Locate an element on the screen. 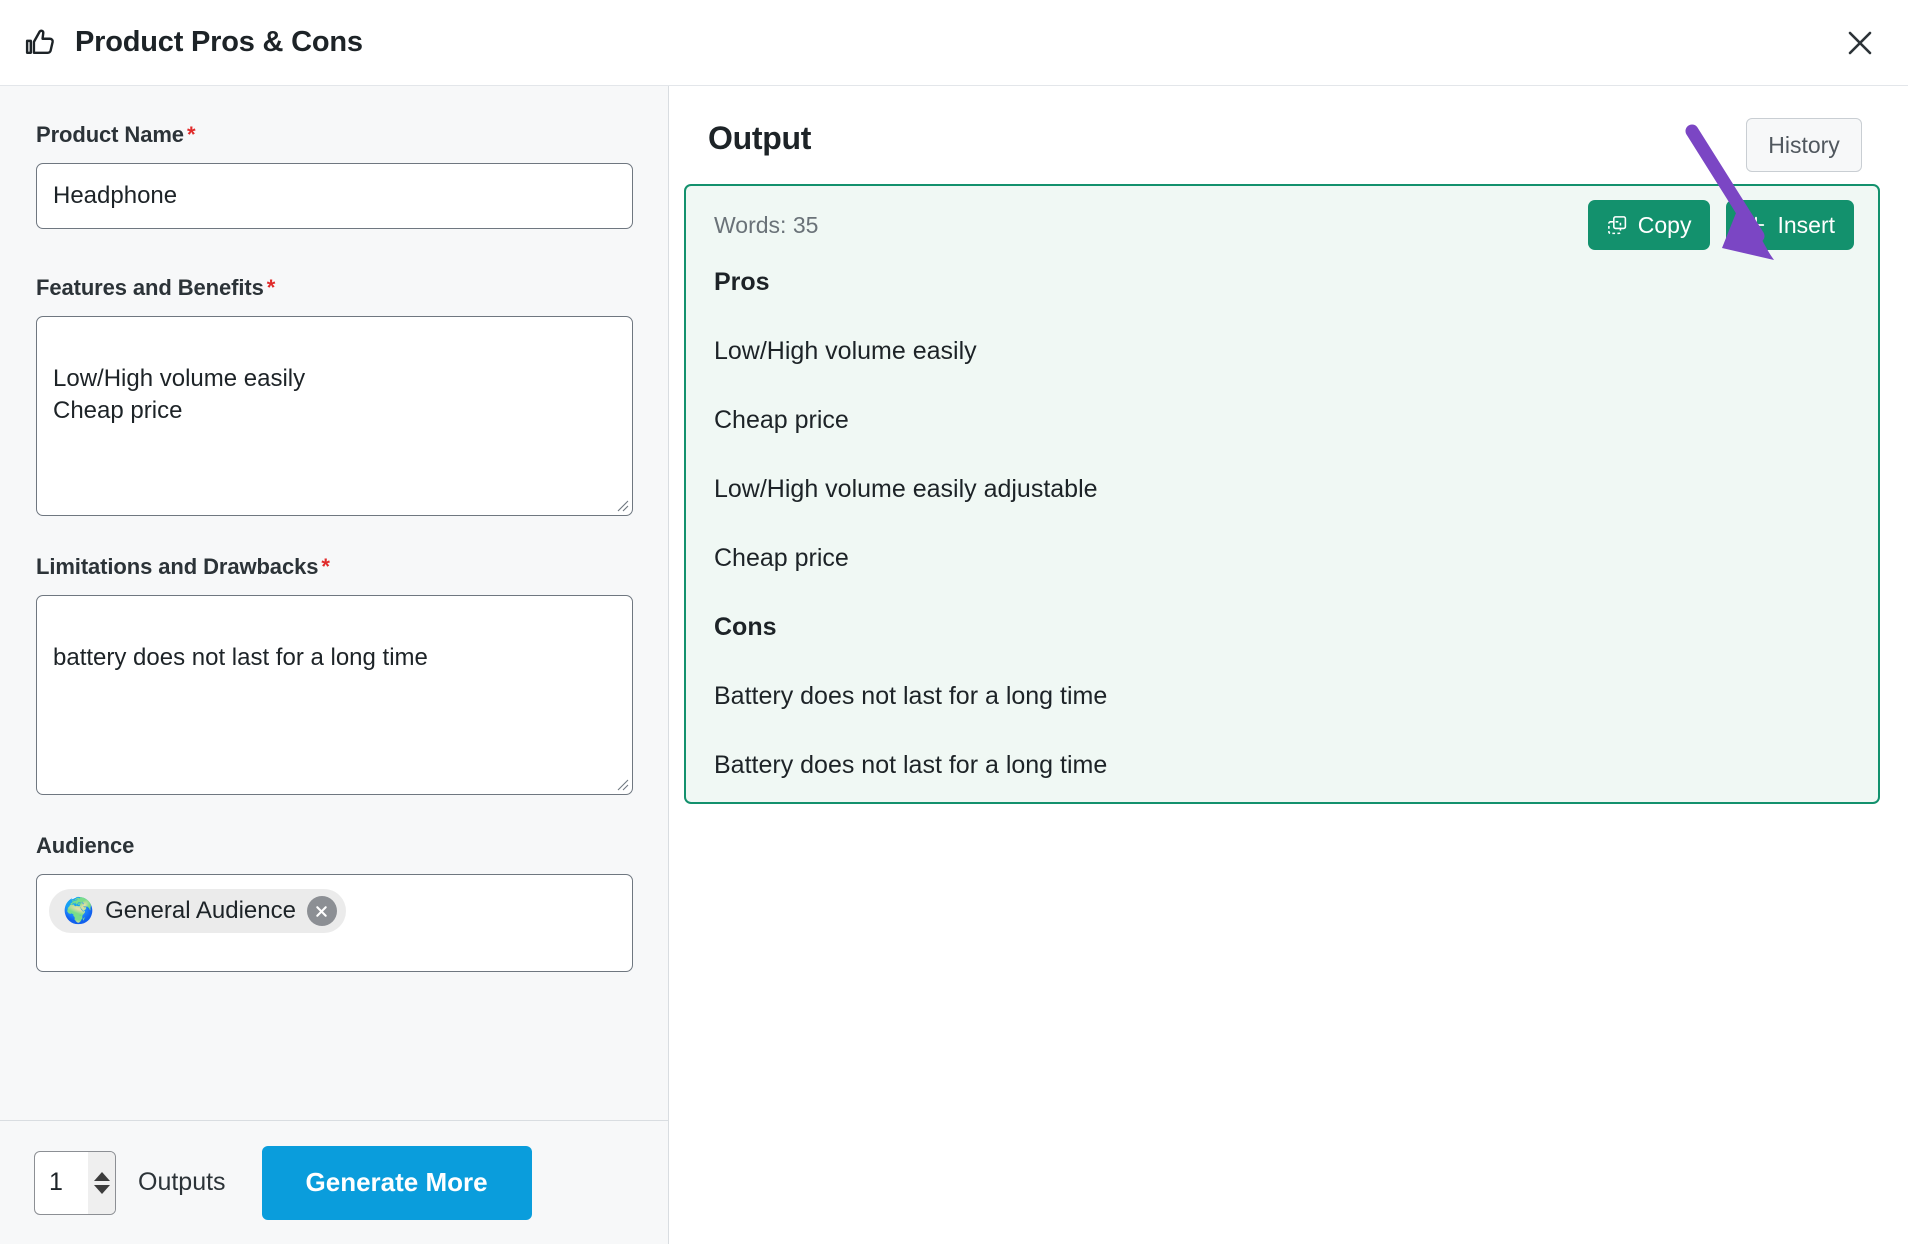  audience-chip: 🌍 General Audience is located at coordinates (197, 911).